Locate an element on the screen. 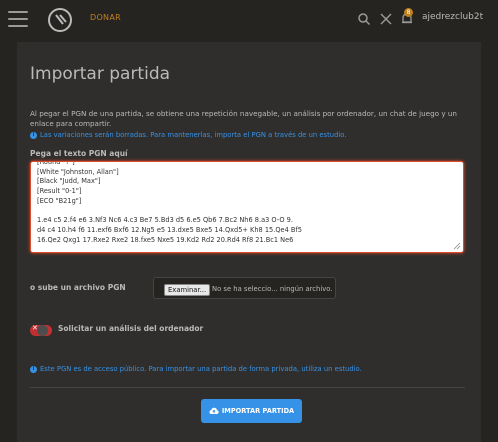 The width and height of the screenshot is (498, 442). top-bar: DONAR 8 ajedrezclub2t is located at coordinates (249, 19).